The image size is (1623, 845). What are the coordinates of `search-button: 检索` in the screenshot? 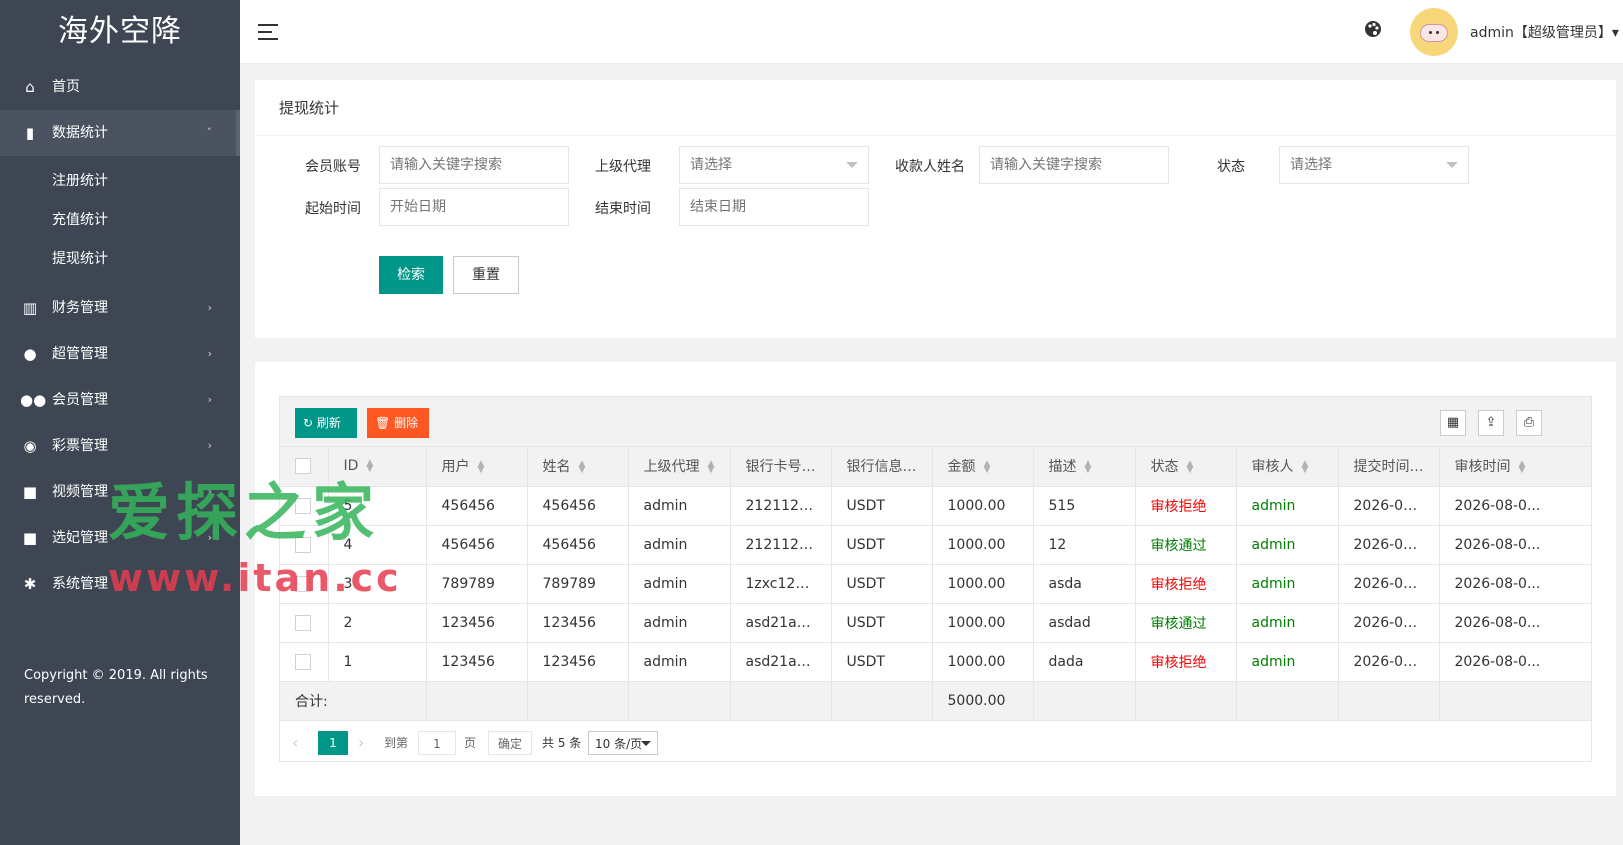 It's located at (411, 275).